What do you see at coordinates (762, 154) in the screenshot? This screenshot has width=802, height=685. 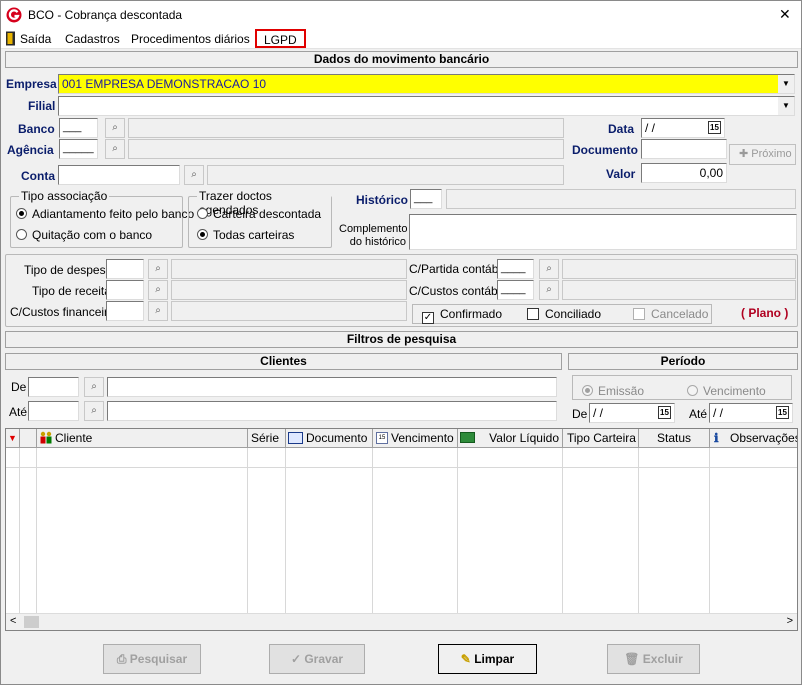 I see `proximo-button: ✚ Próximo` at bounding box center [762, 154].